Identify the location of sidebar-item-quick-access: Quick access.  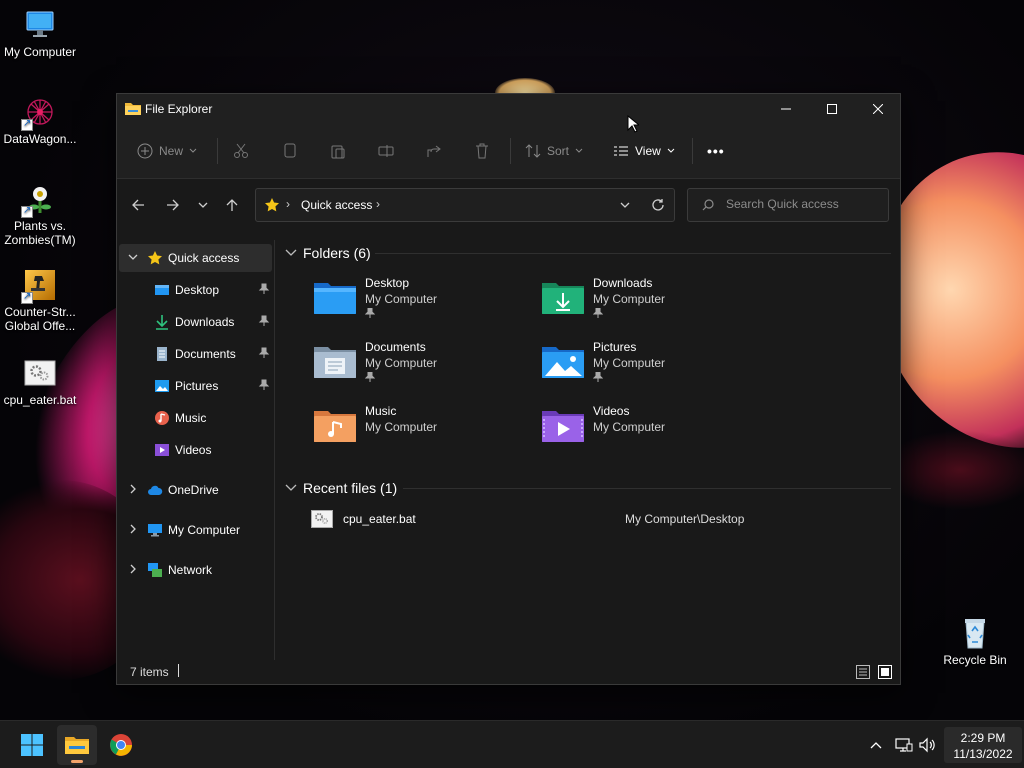
(195, 258).